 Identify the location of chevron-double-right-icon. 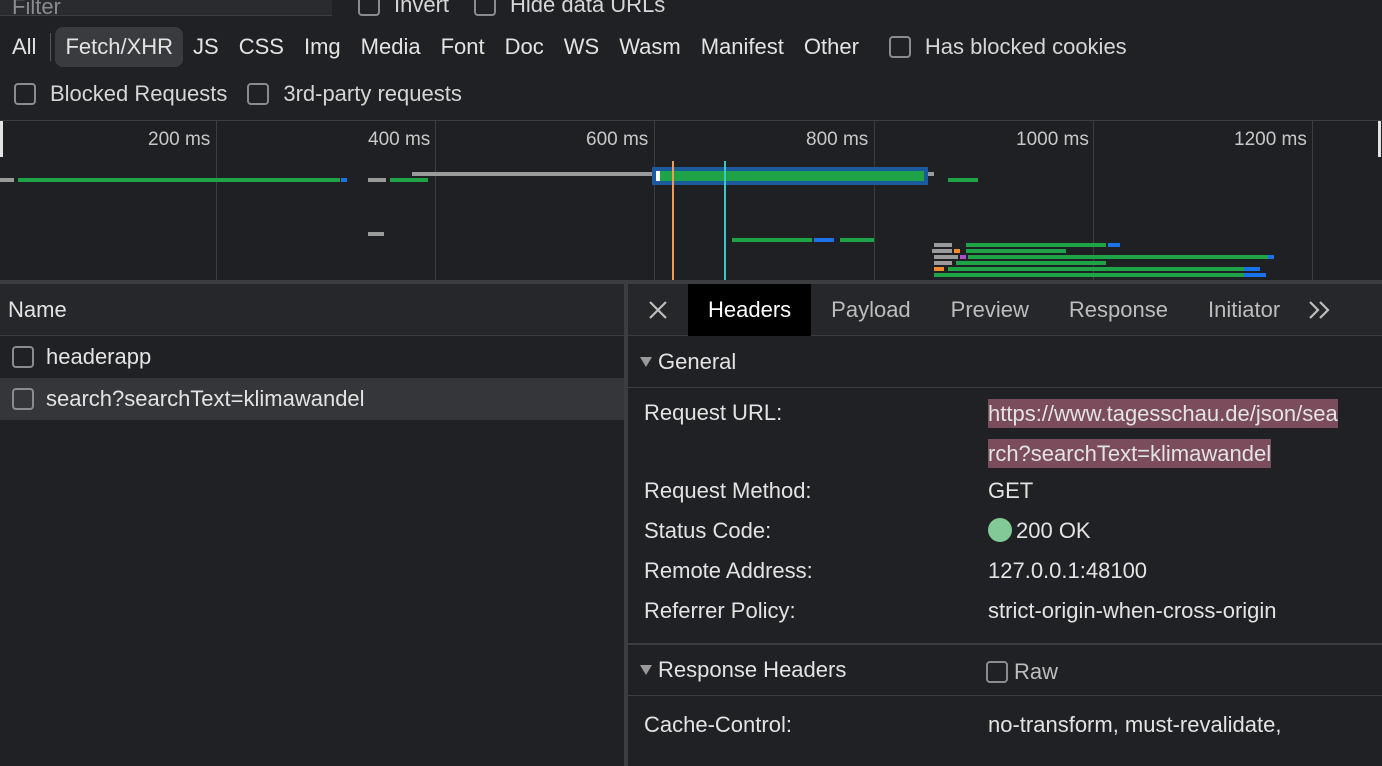
(1319, 309).